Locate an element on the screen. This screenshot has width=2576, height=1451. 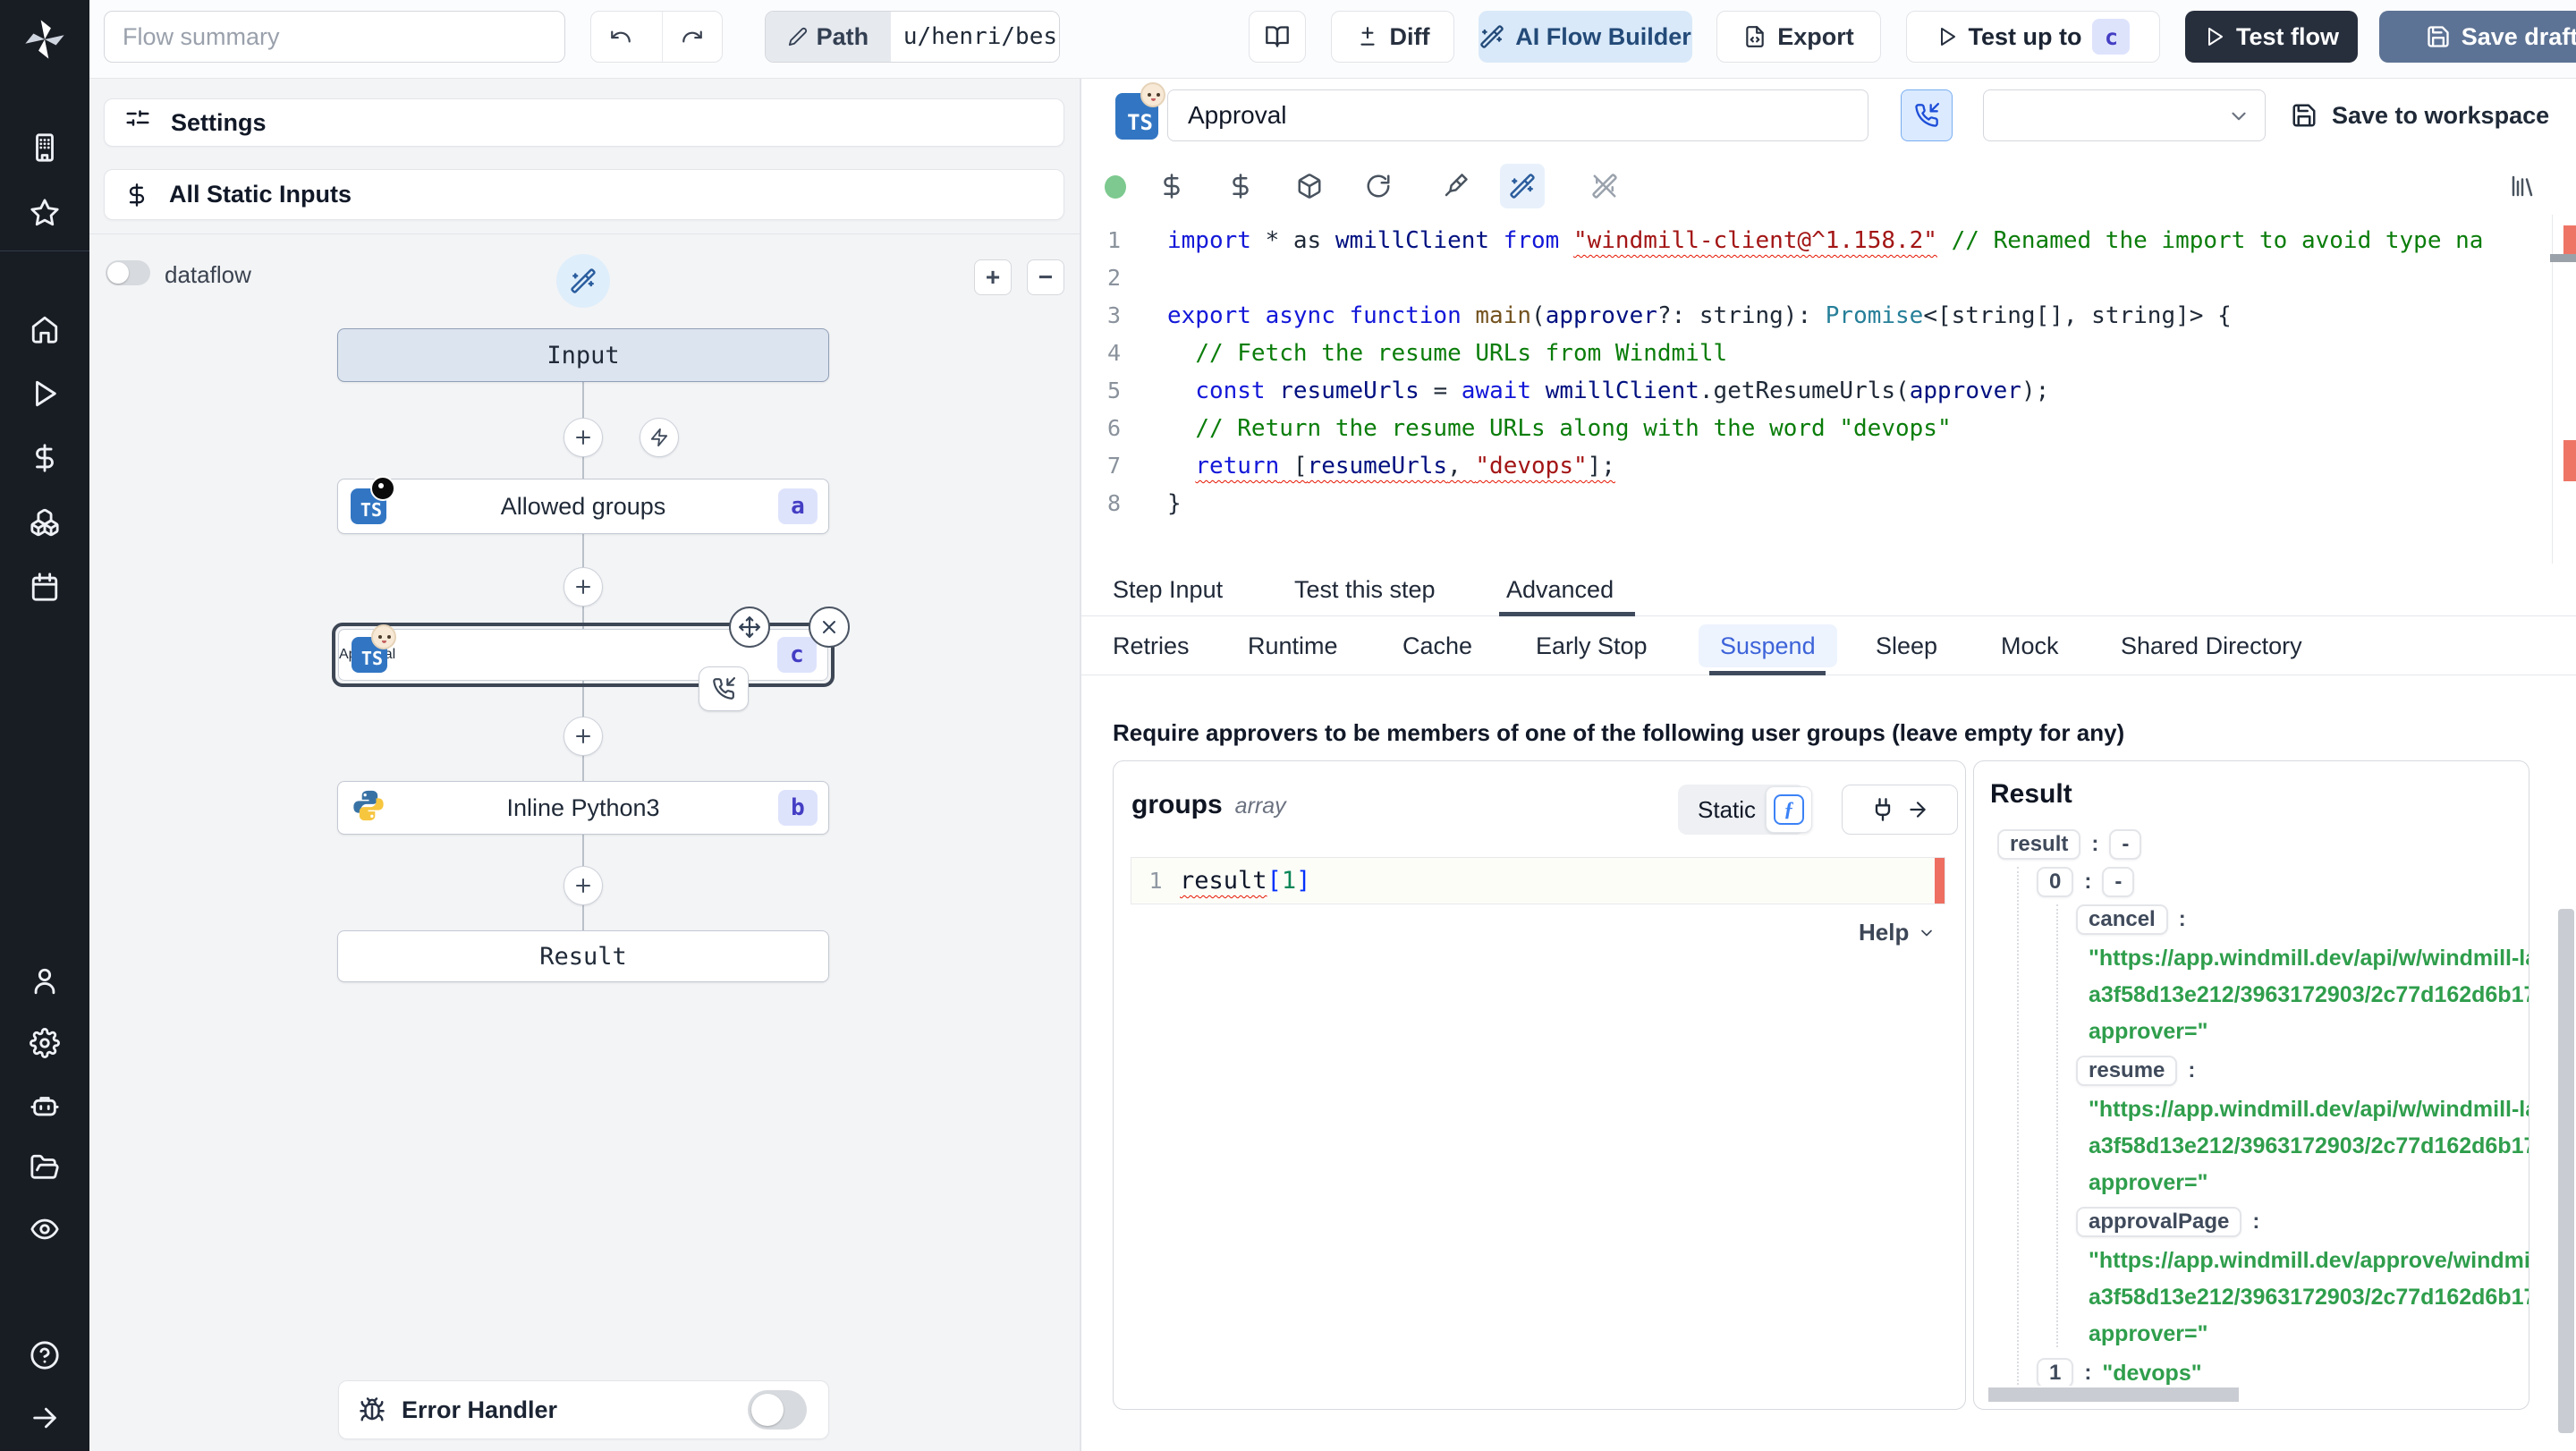
help-dropdown: Help is located at coordinates (1897, 932).